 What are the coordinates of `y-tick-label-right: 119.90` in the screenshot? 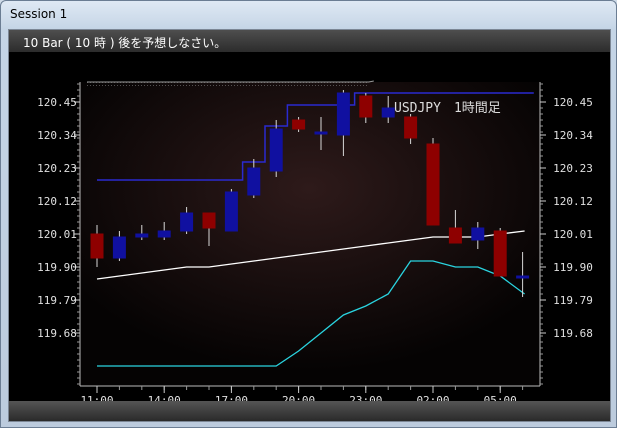 It's located at (573, 267).